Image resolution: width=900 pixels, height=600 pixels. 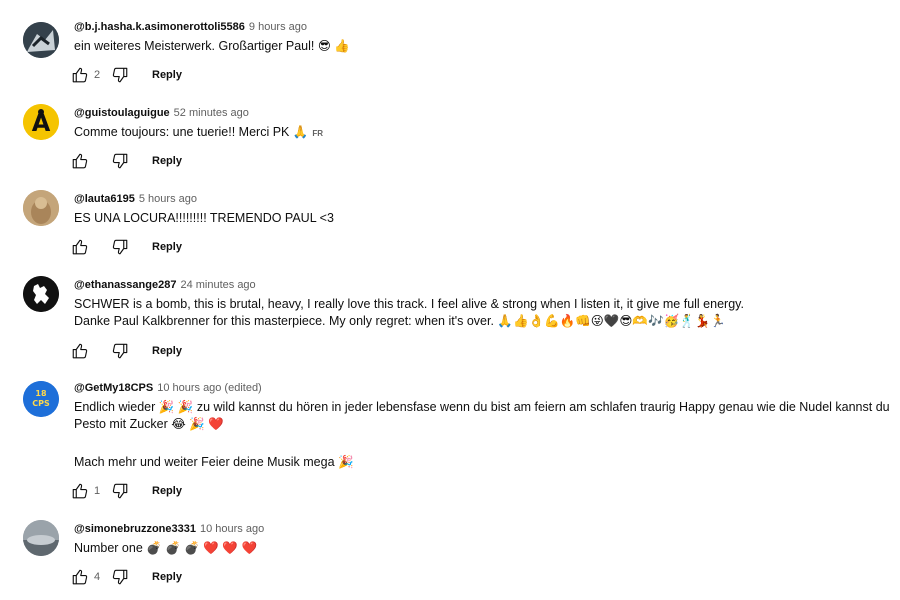 I want to click on comment-actions: 2 Reply, so click(x=126, y=75).